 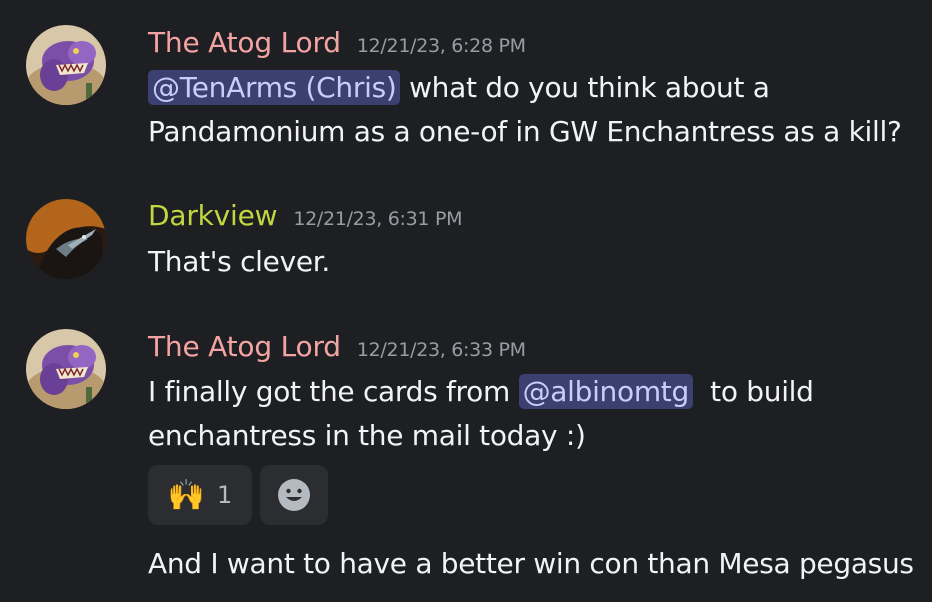 What do you see at coordinates (239, 261) in the screenshot?
I see `message-line: That's clever.` at bounding box center [239, 261].